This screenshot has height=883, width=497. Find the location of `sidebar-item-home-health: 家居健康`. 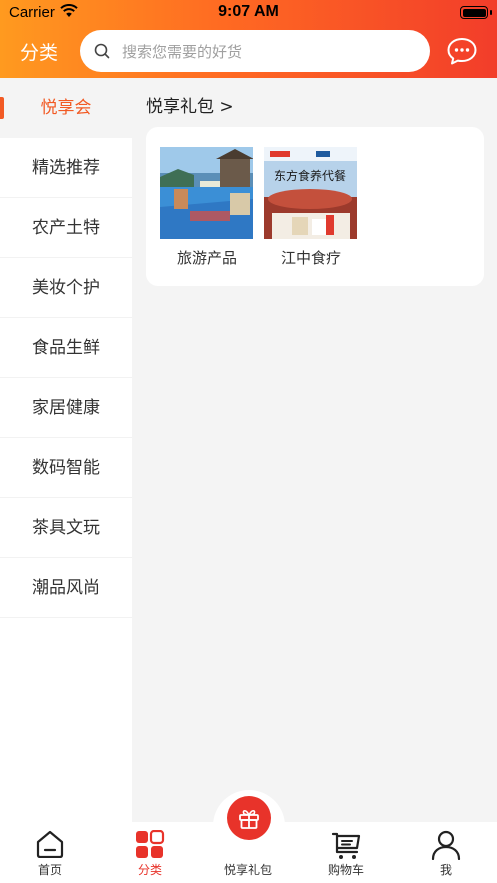

sidebar-item-home-health: 家居健康 is located at coordinates (66, 408).